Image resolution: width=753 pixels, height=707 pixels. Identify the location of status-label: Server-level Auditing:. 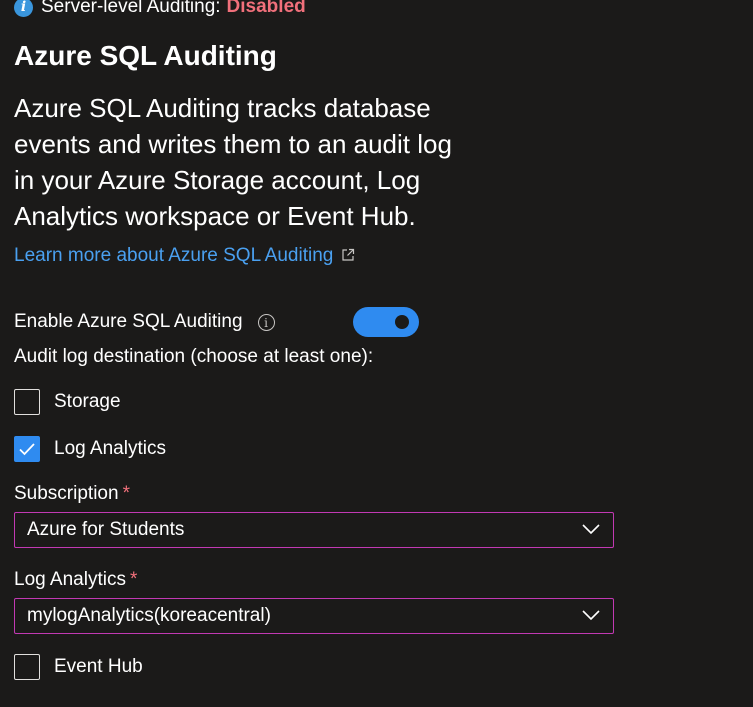
(131, 8).